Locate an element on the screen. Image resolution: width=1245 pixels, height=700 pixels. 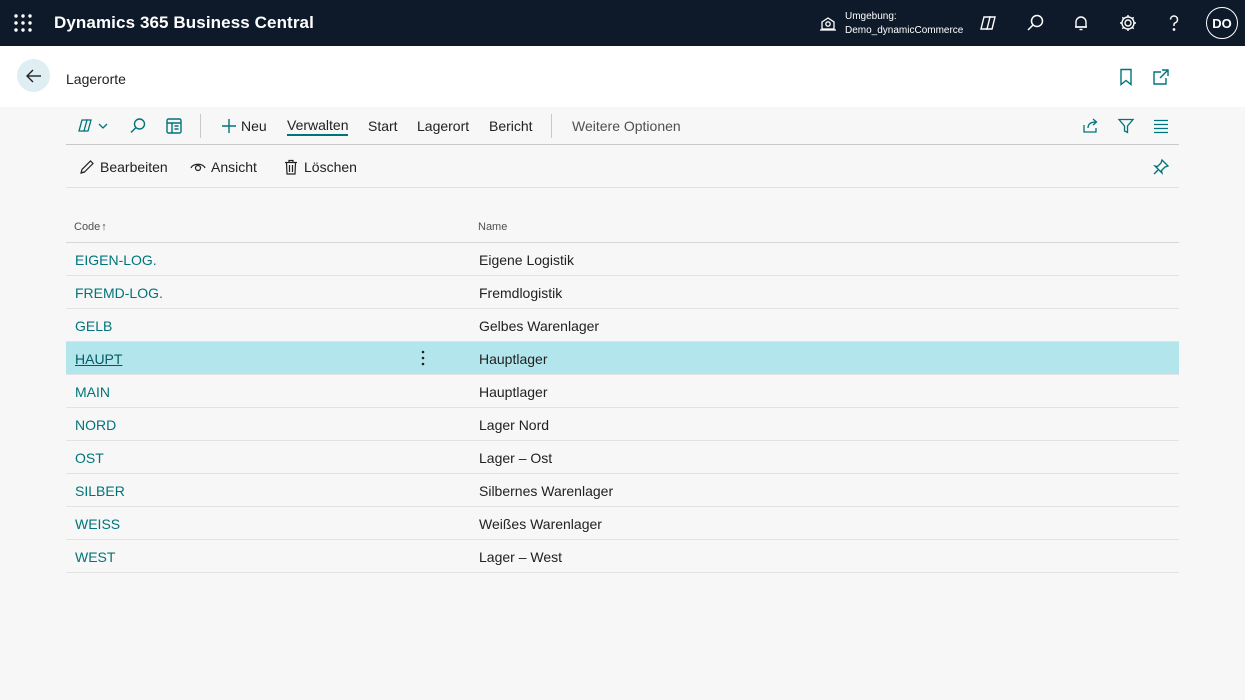
environment-switcher: Umgebung: Demo_dynamicCommerce is located at coordinates (893, 24).